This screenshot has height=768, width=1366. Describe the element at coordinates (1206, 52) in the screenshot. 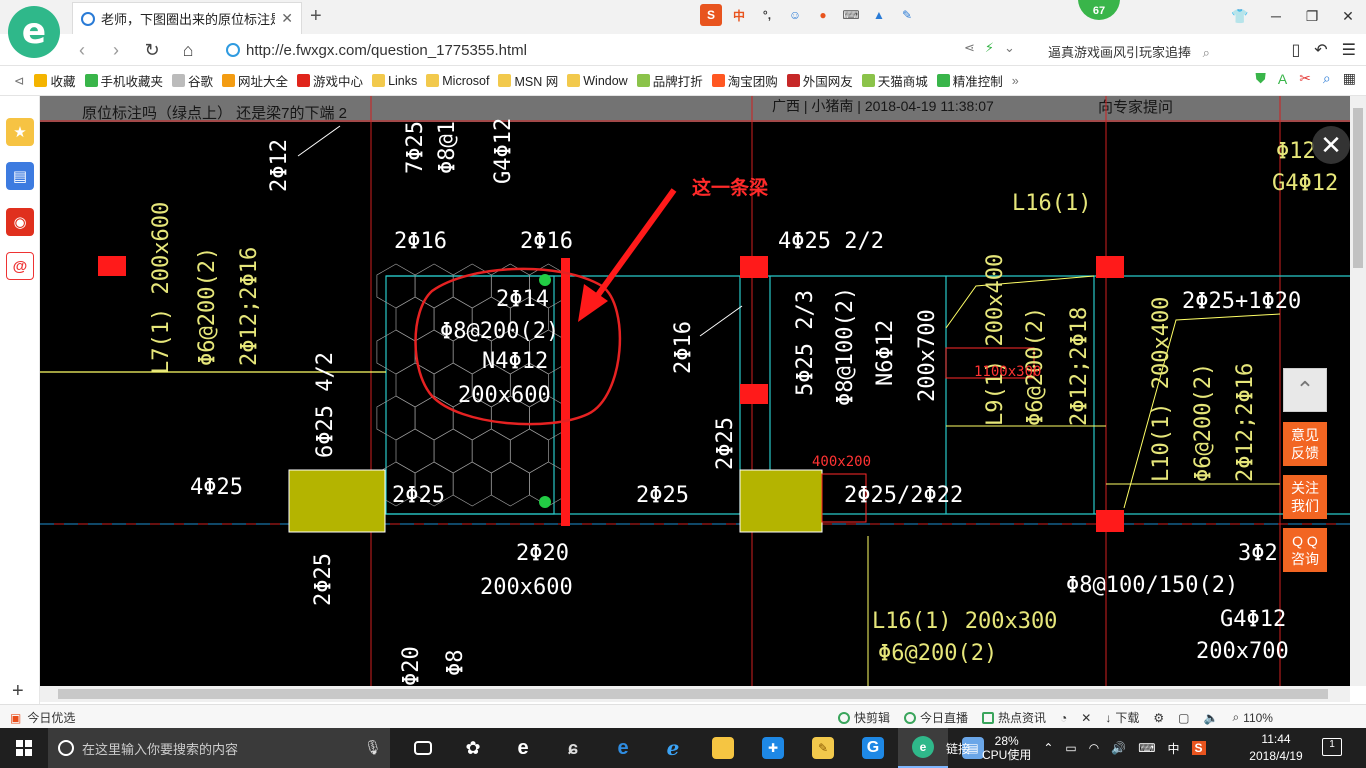

I see `search-icon: ⌕` at that location.